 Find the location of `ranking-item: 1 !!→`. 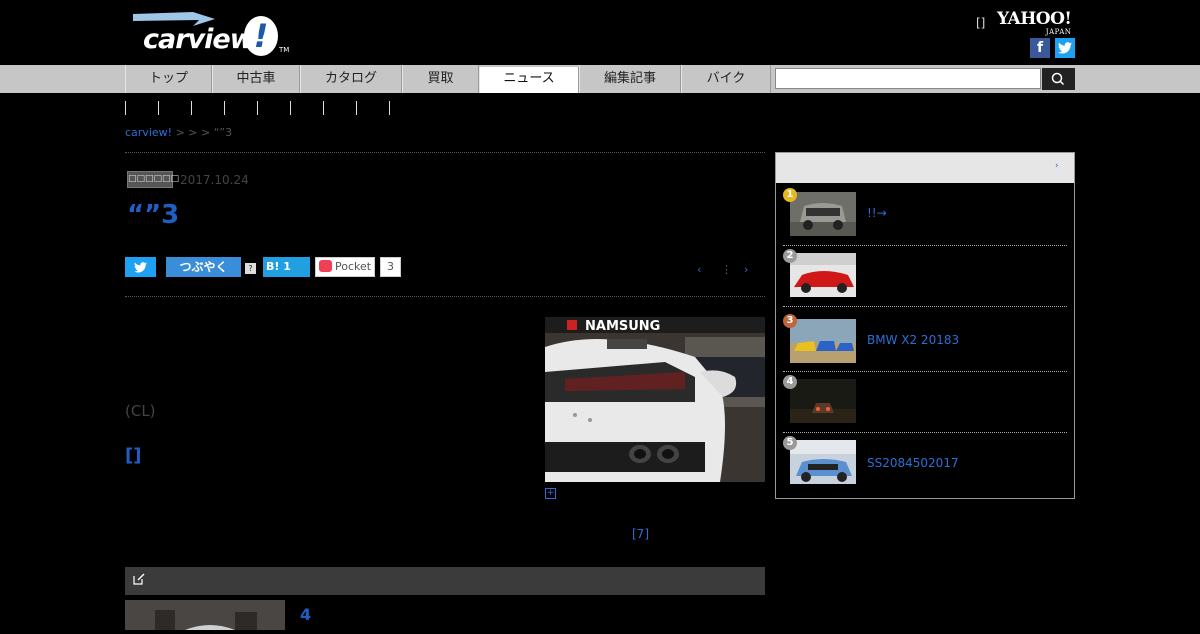

ranking-item: 1 !!→ is located at coordinates (925, 215).